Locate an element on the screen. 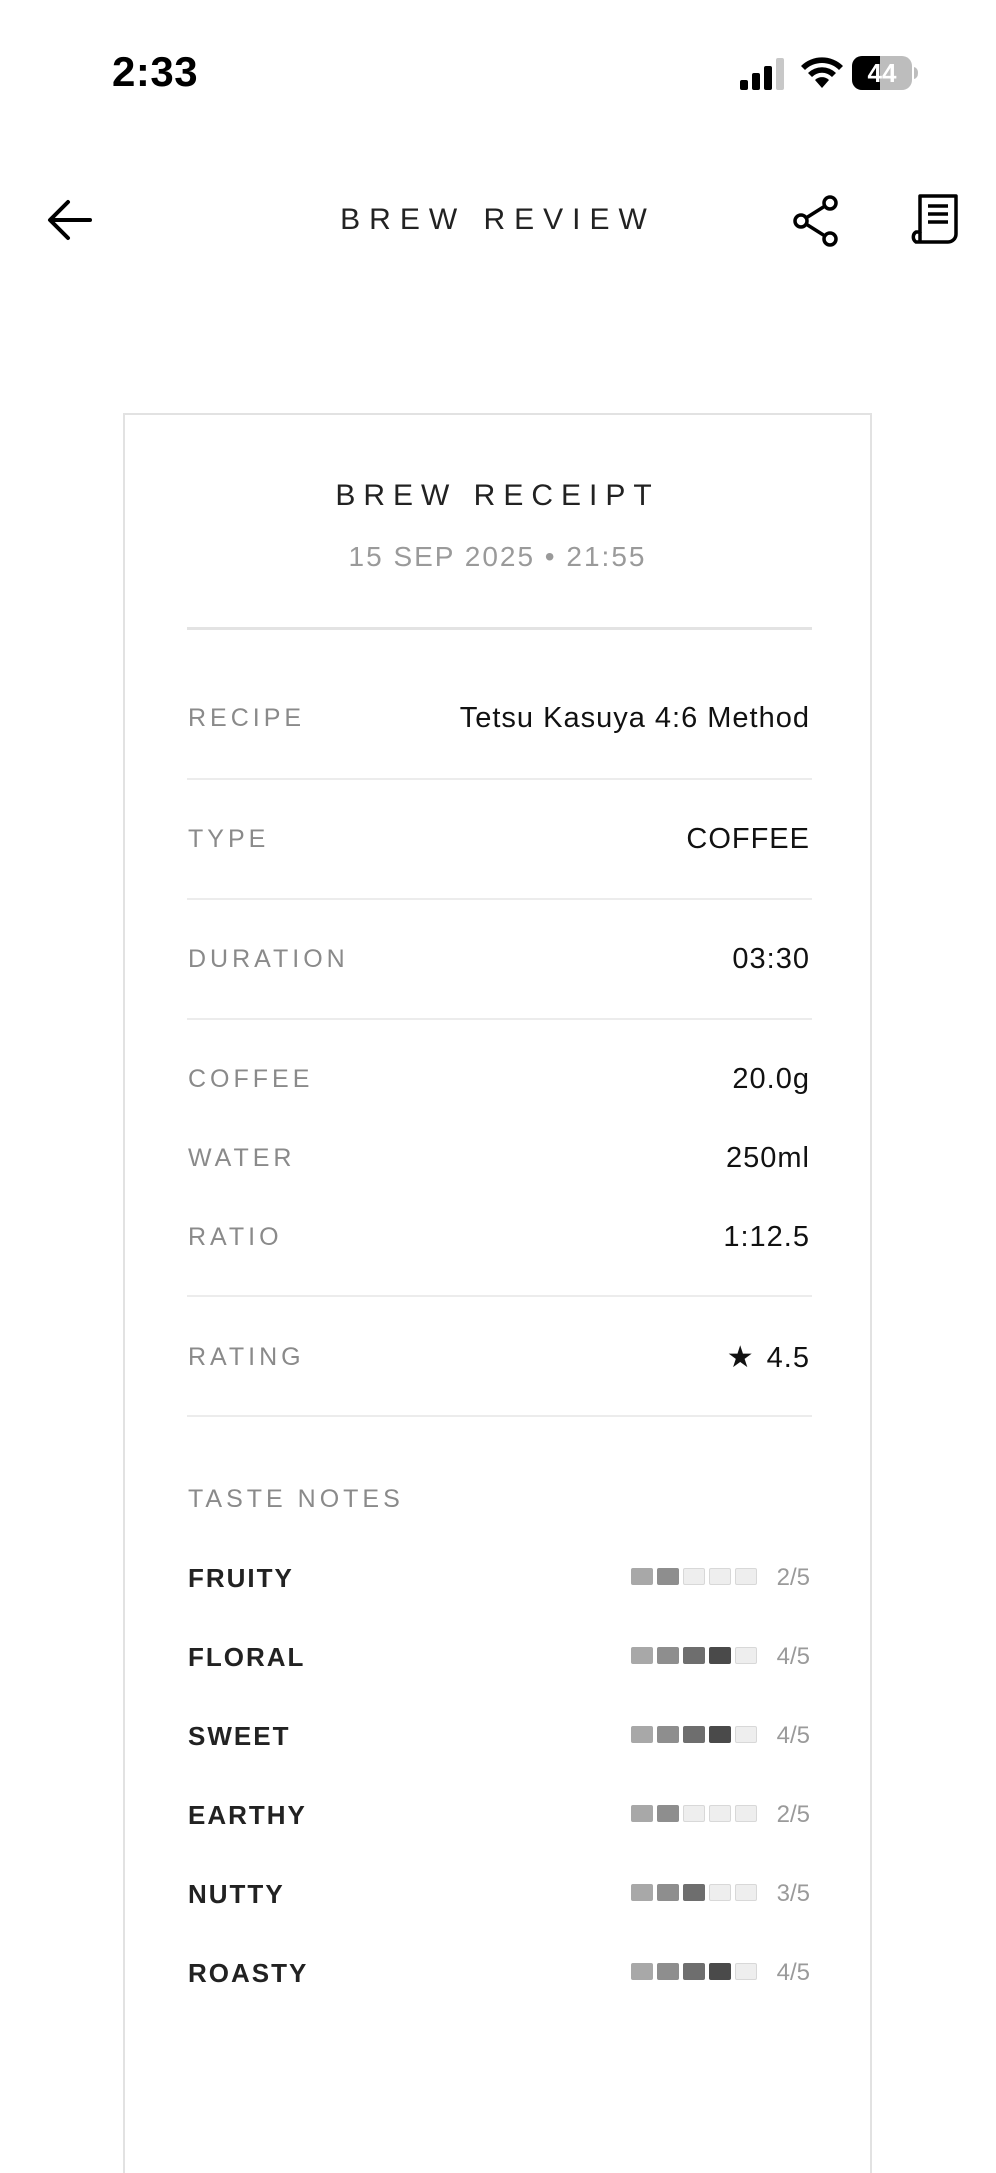  recipe-value: Tetsu Kasuya 4:6 Method is located at coordinates (634, 718).